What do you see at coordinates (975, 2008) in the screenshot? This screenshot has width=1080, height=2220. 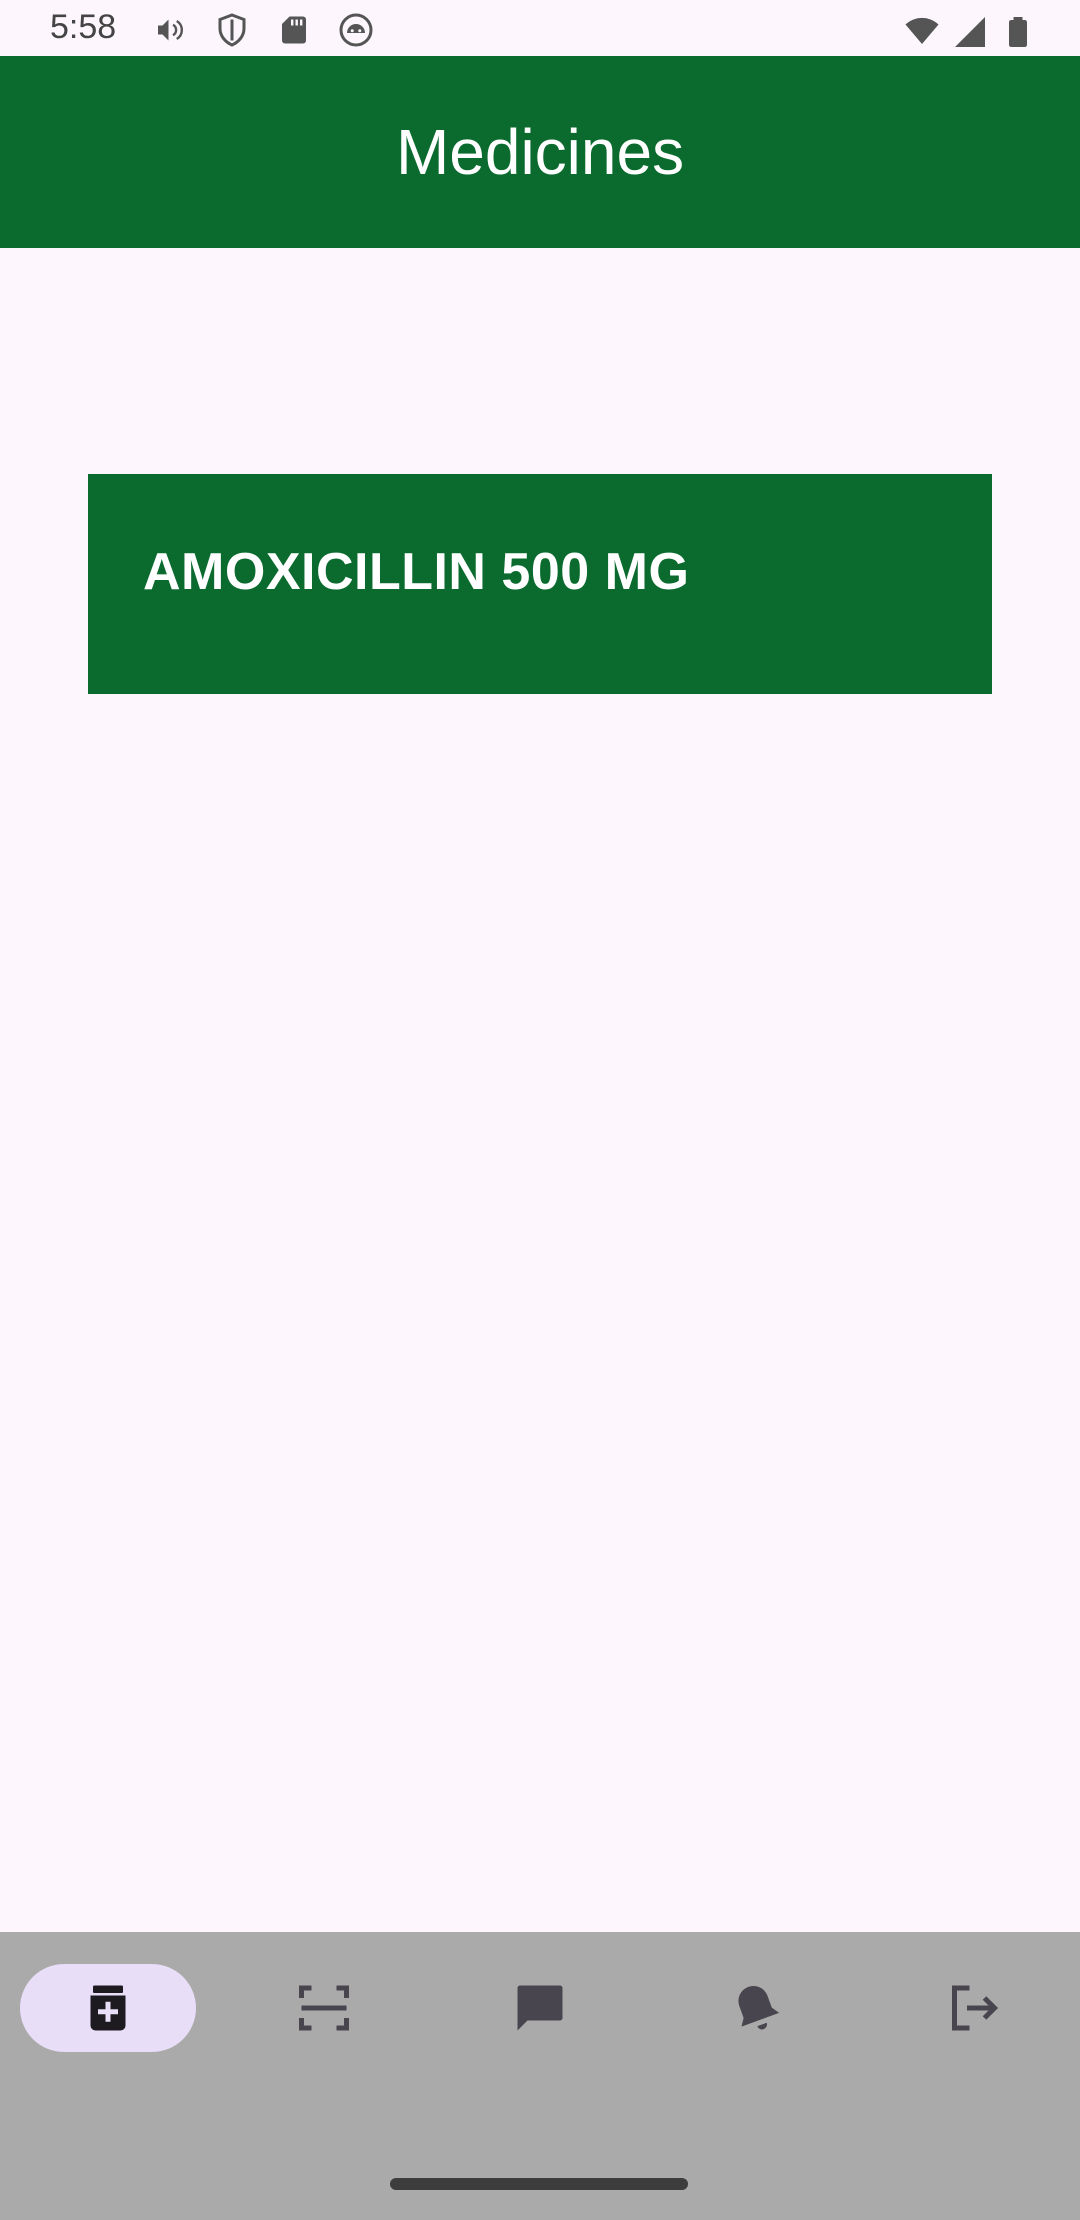 I see `logout-icon` at bounding box center [975, 2008].